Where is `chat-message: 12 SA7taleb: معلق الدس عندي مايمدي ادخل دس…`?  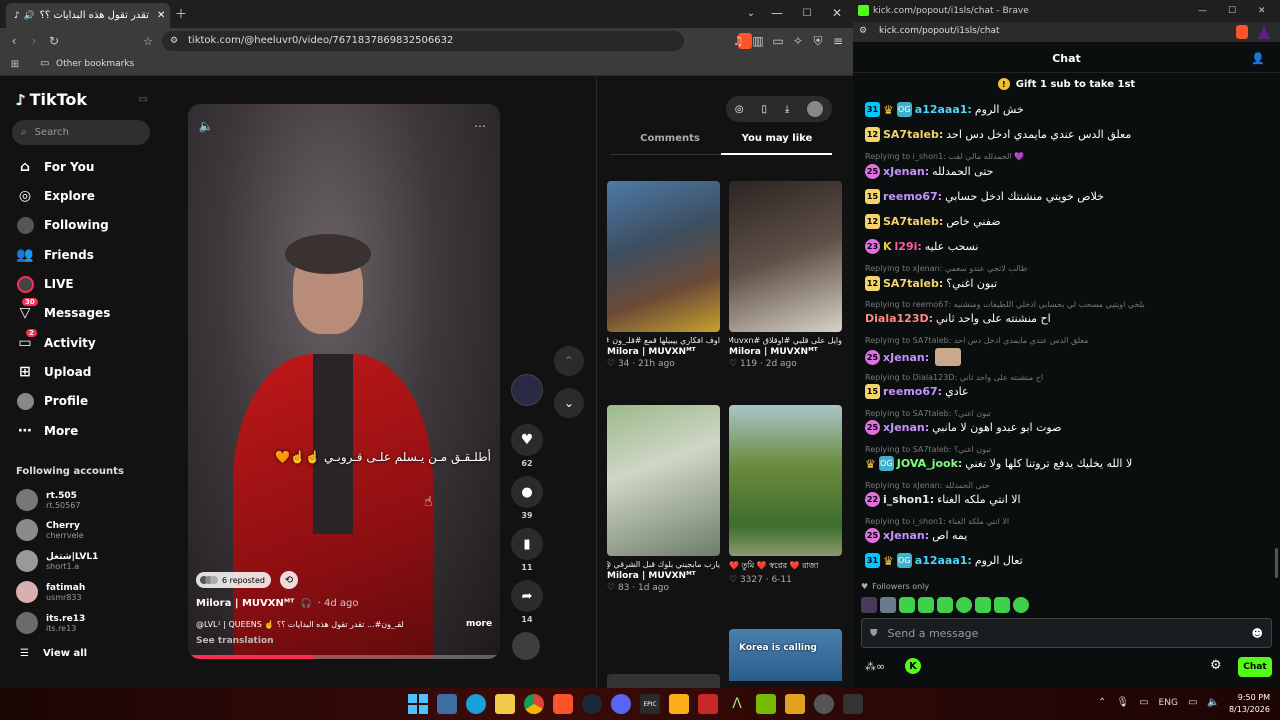
chat-message: 12 SA7taleb: معلق الدس عندي مايمدي ادخل دس… is located at coordinates (998, 134).